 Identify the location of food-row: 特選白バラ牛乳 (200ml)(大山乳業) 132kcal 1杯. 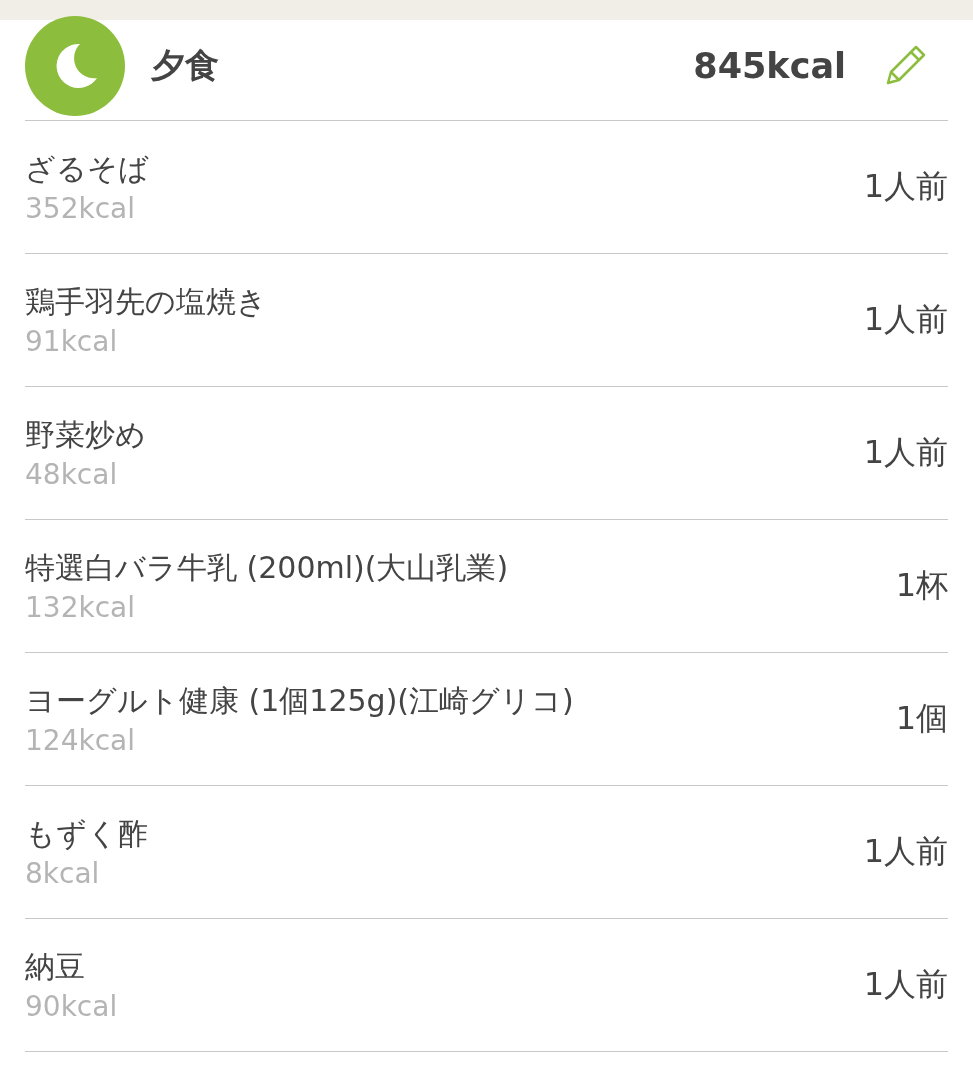
(486, 586).